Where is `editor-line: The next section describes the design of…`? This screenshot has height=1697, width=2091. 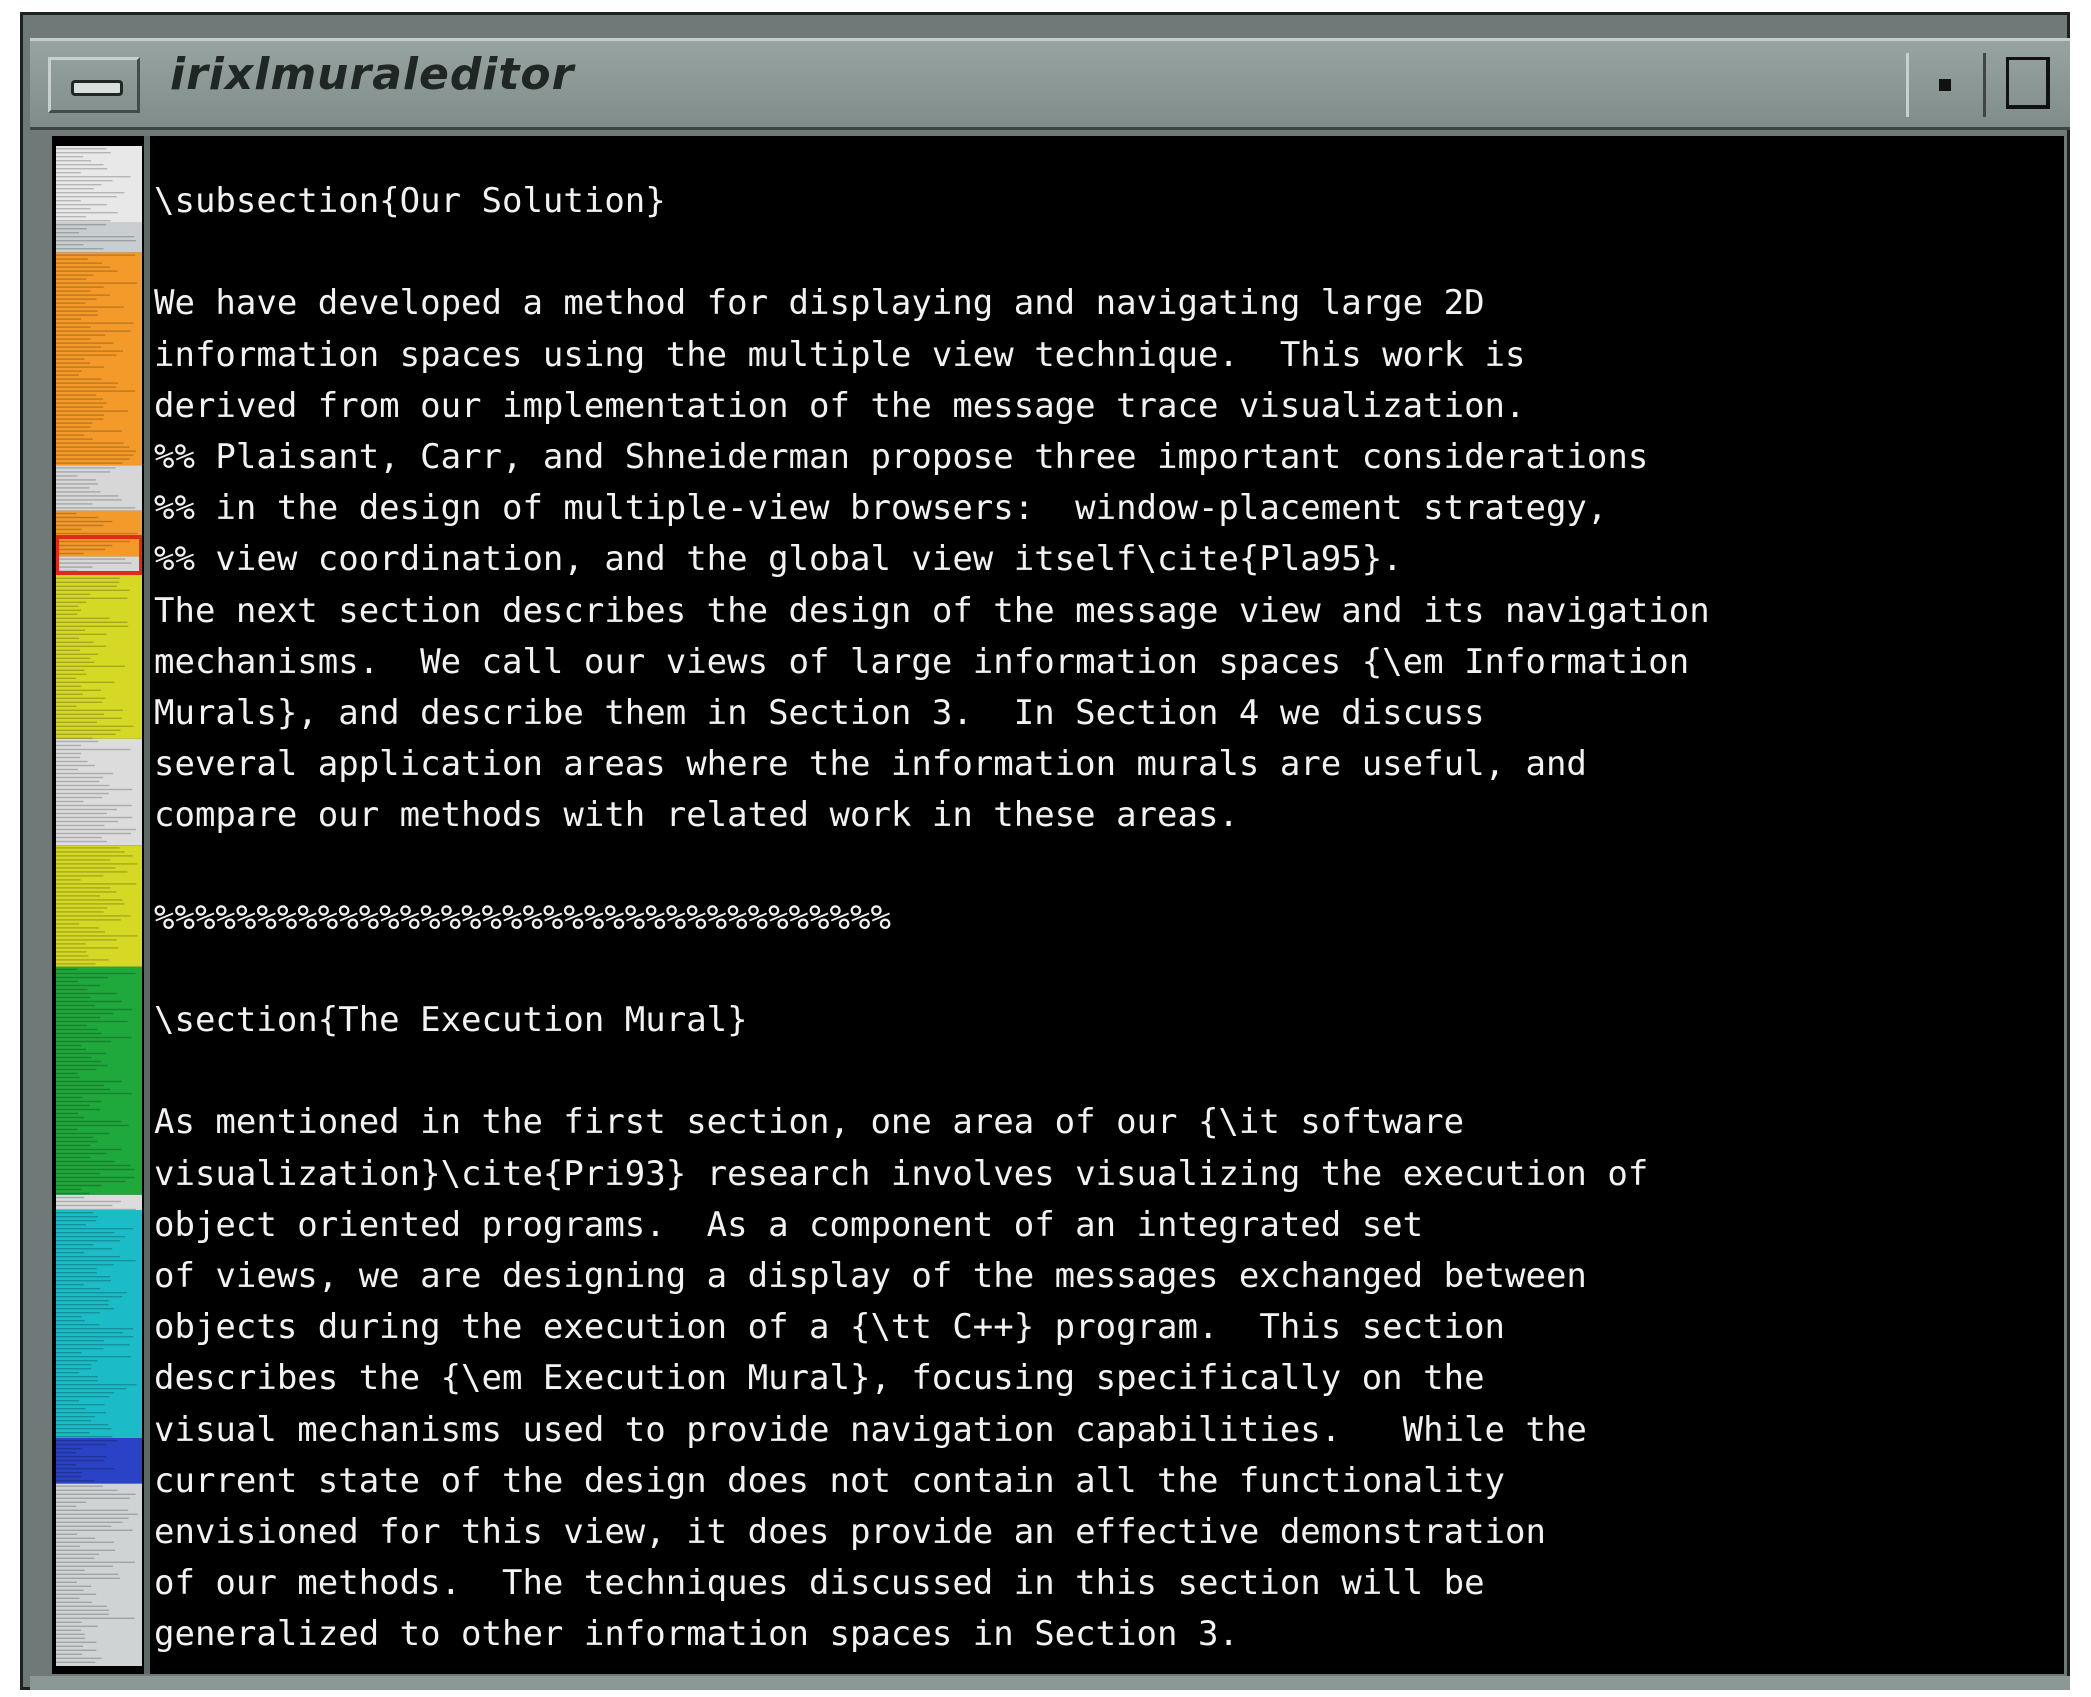
editor-line: The next section describes the design of… is located at coordinates (1104, 611).